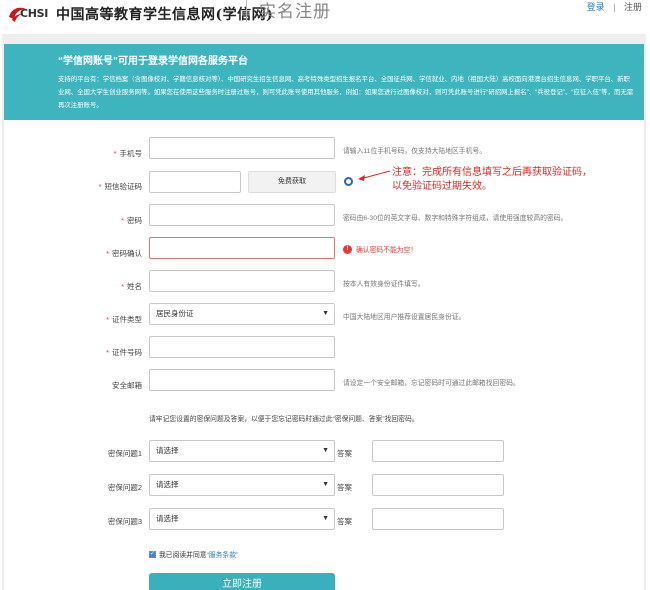  I want to click on site-name: 中国高等教育学生信息网(学信网), so click(165, 15).